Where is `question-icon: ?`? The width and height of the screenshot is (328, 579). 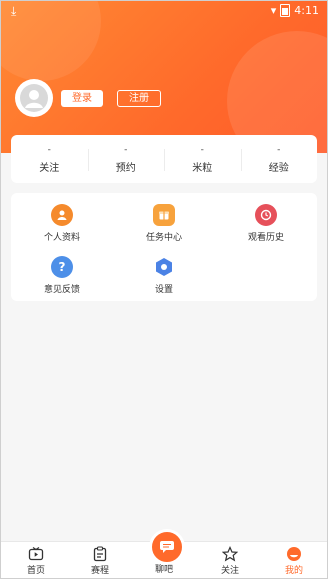 question-icon: ? is located at coordinates (62, 267).